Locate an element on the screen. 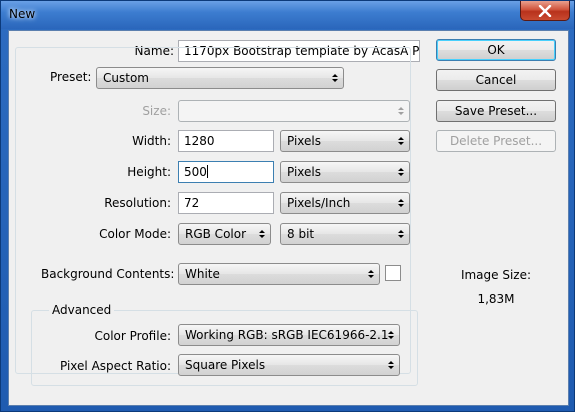 This screenshot has height=412, width=575. height-label: Height: is located at coordinates (149, 172).